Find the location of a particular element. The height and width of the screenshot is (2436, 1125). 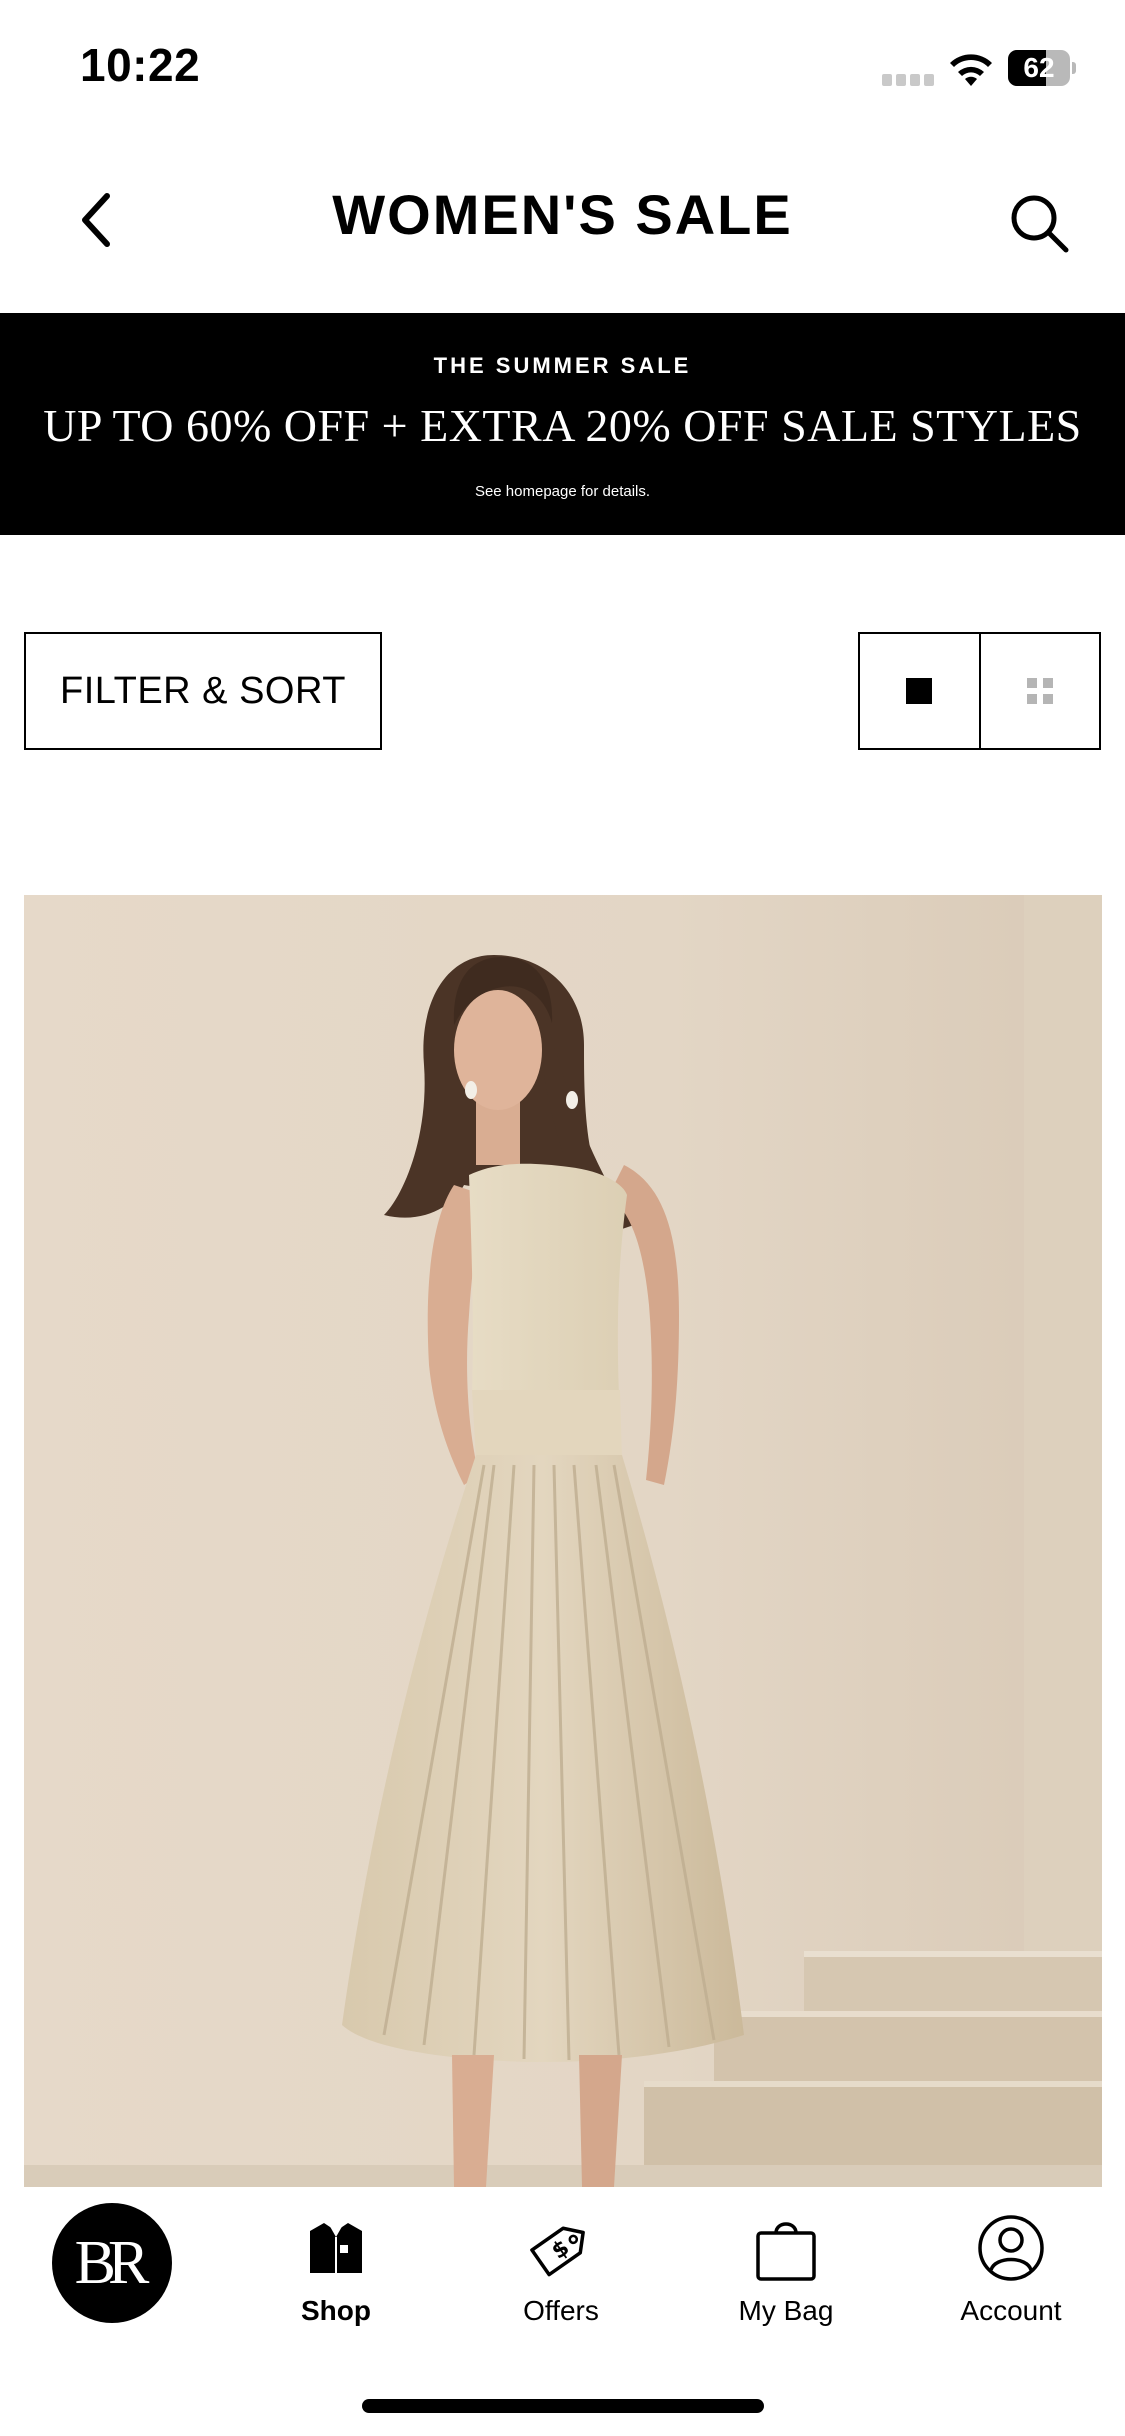

home-indicator is located at coordinates (563, 2406).